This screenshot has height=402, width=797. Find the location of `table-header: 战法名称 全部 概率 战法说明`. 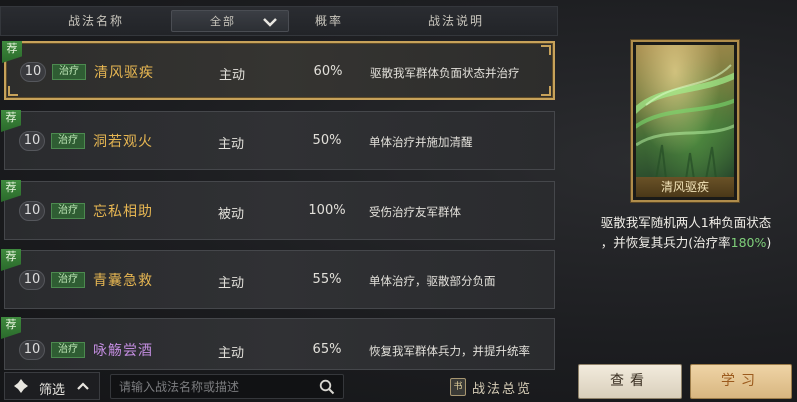

table-header: 战法名称 全部 概率 战法说明 is located at coordinates (279, 21).